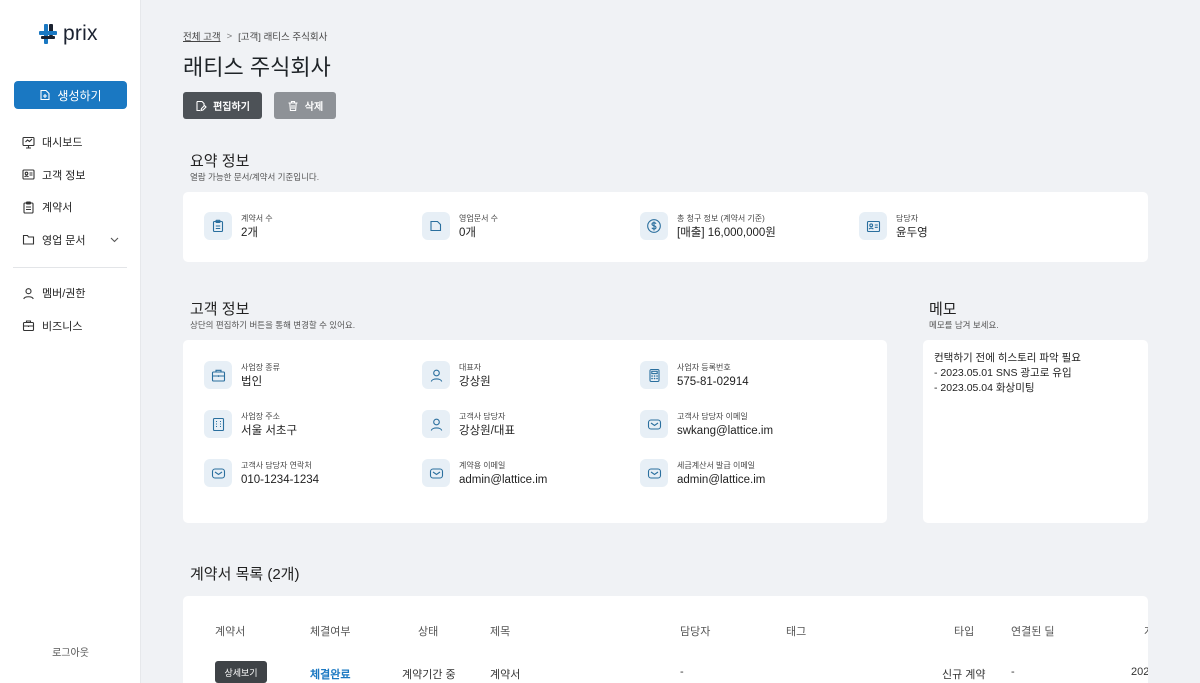 This screenshot has width=1200, height=683. I want to click on logout-link: 로그아웃, so click(70, 651).